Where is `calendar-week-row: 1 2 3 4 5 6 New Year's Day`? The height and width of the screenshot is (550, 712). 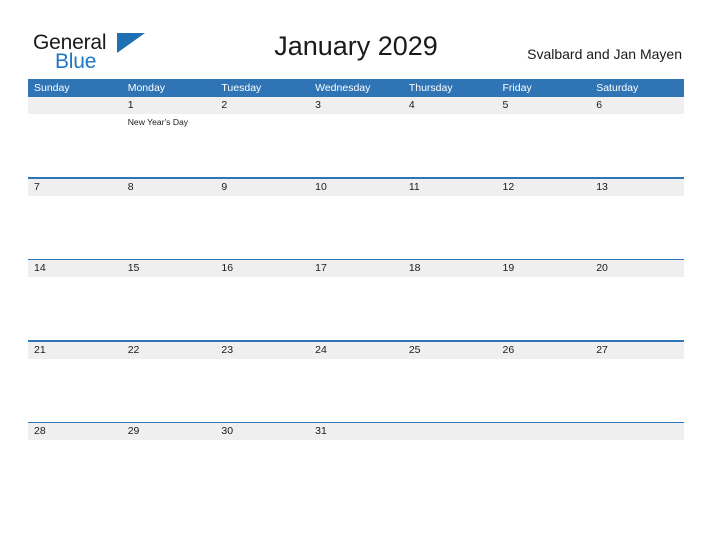
calendar-week-row: 1 2 3 4 5 6 New Year's Day is located at coordinates (356, 137).